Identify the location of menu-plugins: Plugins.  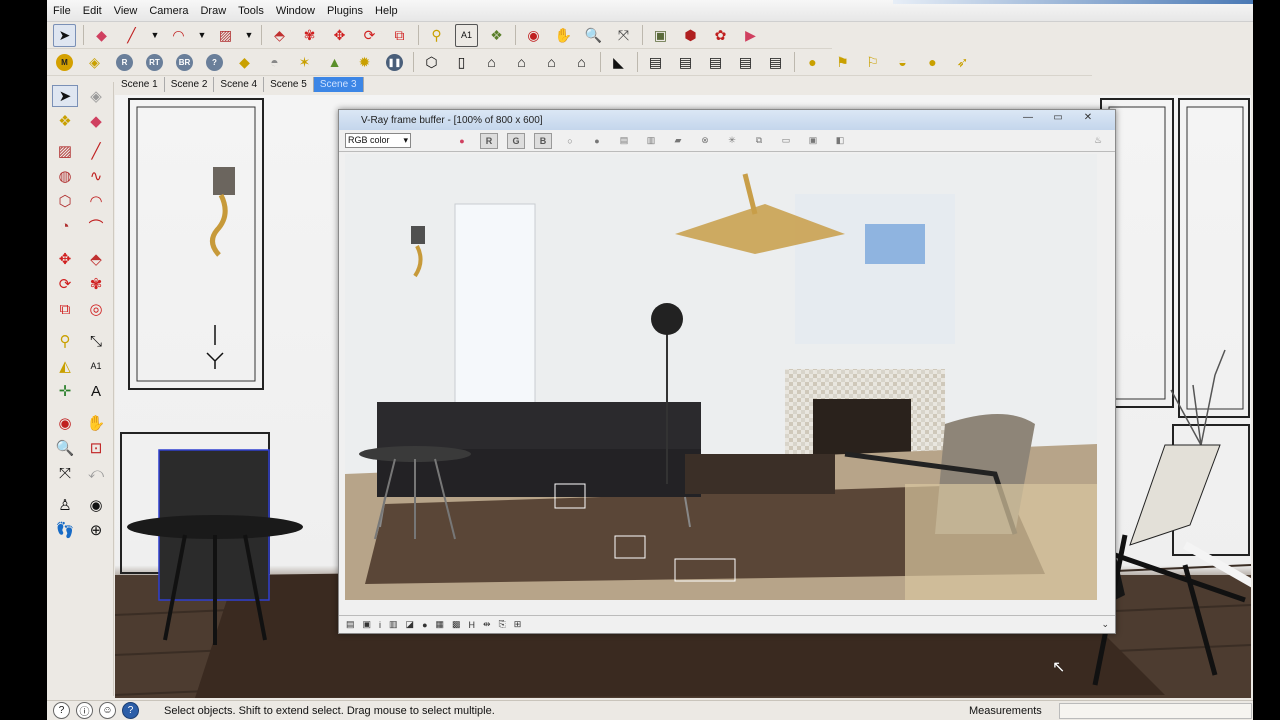
(345, 11).